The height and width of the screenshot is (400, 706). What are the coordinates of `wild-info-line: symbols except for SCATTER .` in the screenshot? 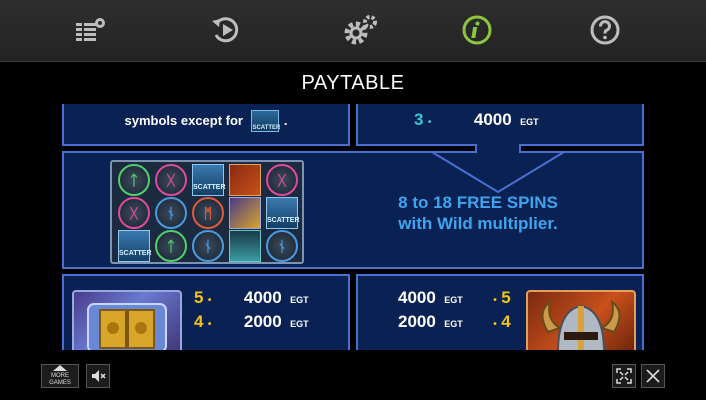 It's located at (206, 121).